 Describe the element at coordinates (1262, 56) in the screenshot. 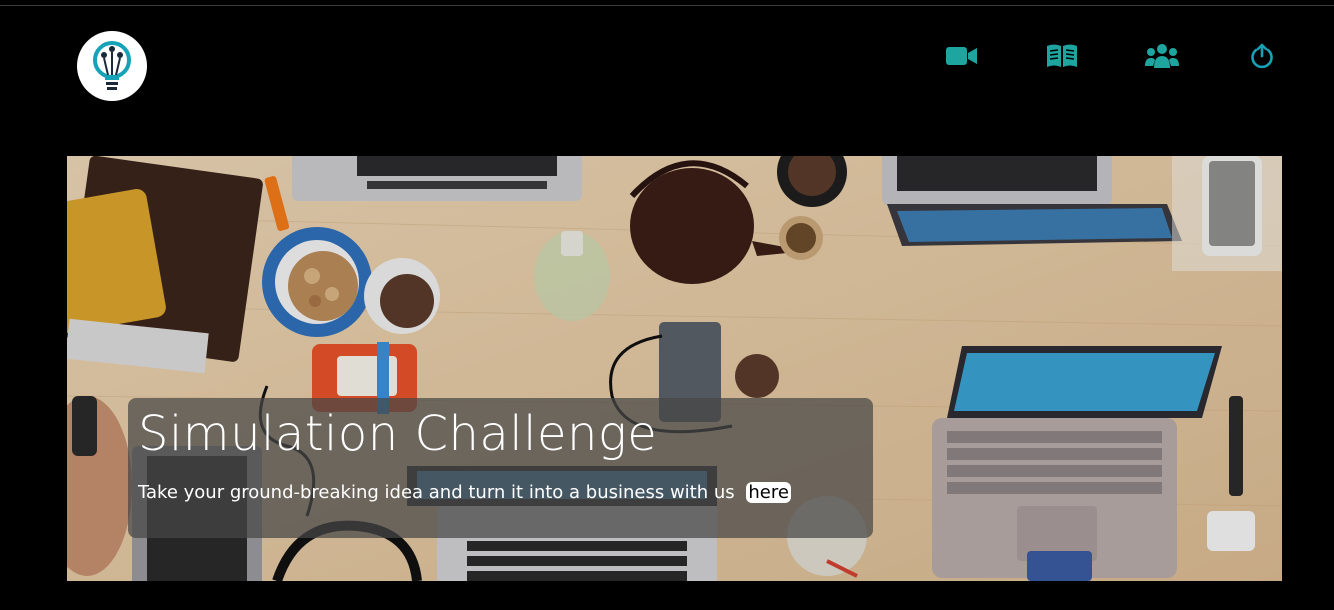

I see `power-icon` at that location.